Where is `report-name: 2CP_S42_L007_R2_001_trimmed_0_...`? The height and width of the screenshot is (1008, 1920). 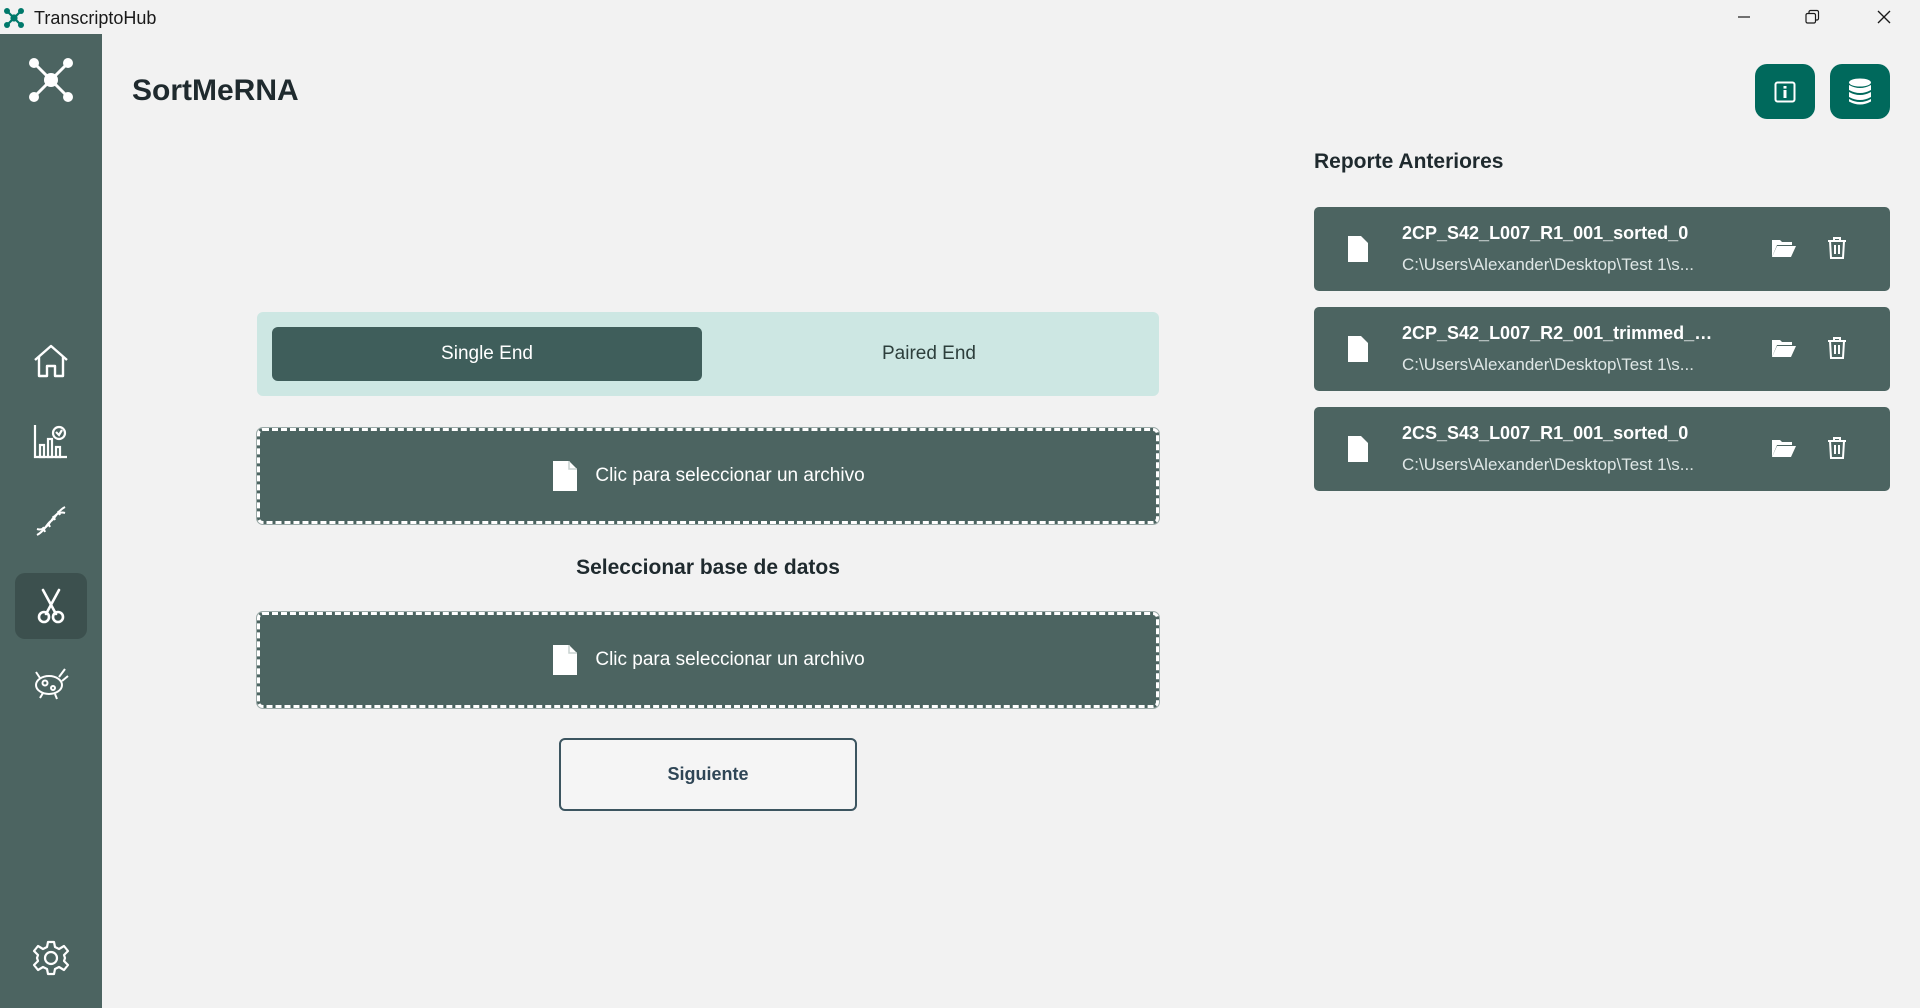 report-name: 2CP_S42_L007_R2_001_trimmed_0_... is located at coordinates (1562, 333).